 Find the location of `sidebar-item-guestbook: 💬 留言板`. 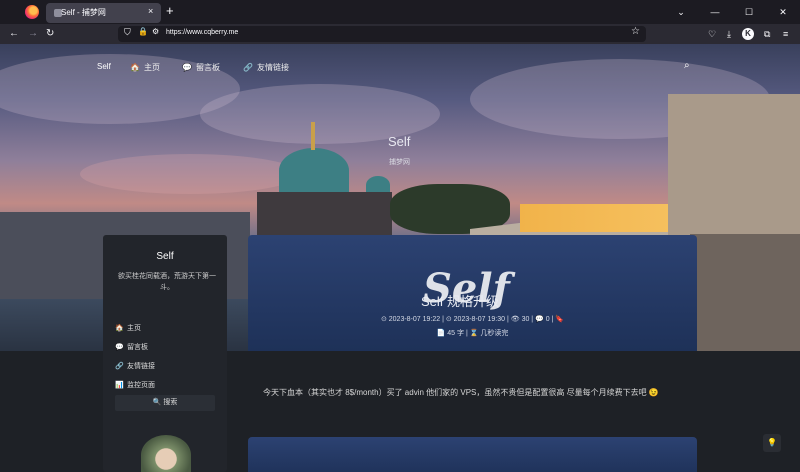

sidebar-item-guestbook: 💬 留言板 is located at coordinates (135, 346).